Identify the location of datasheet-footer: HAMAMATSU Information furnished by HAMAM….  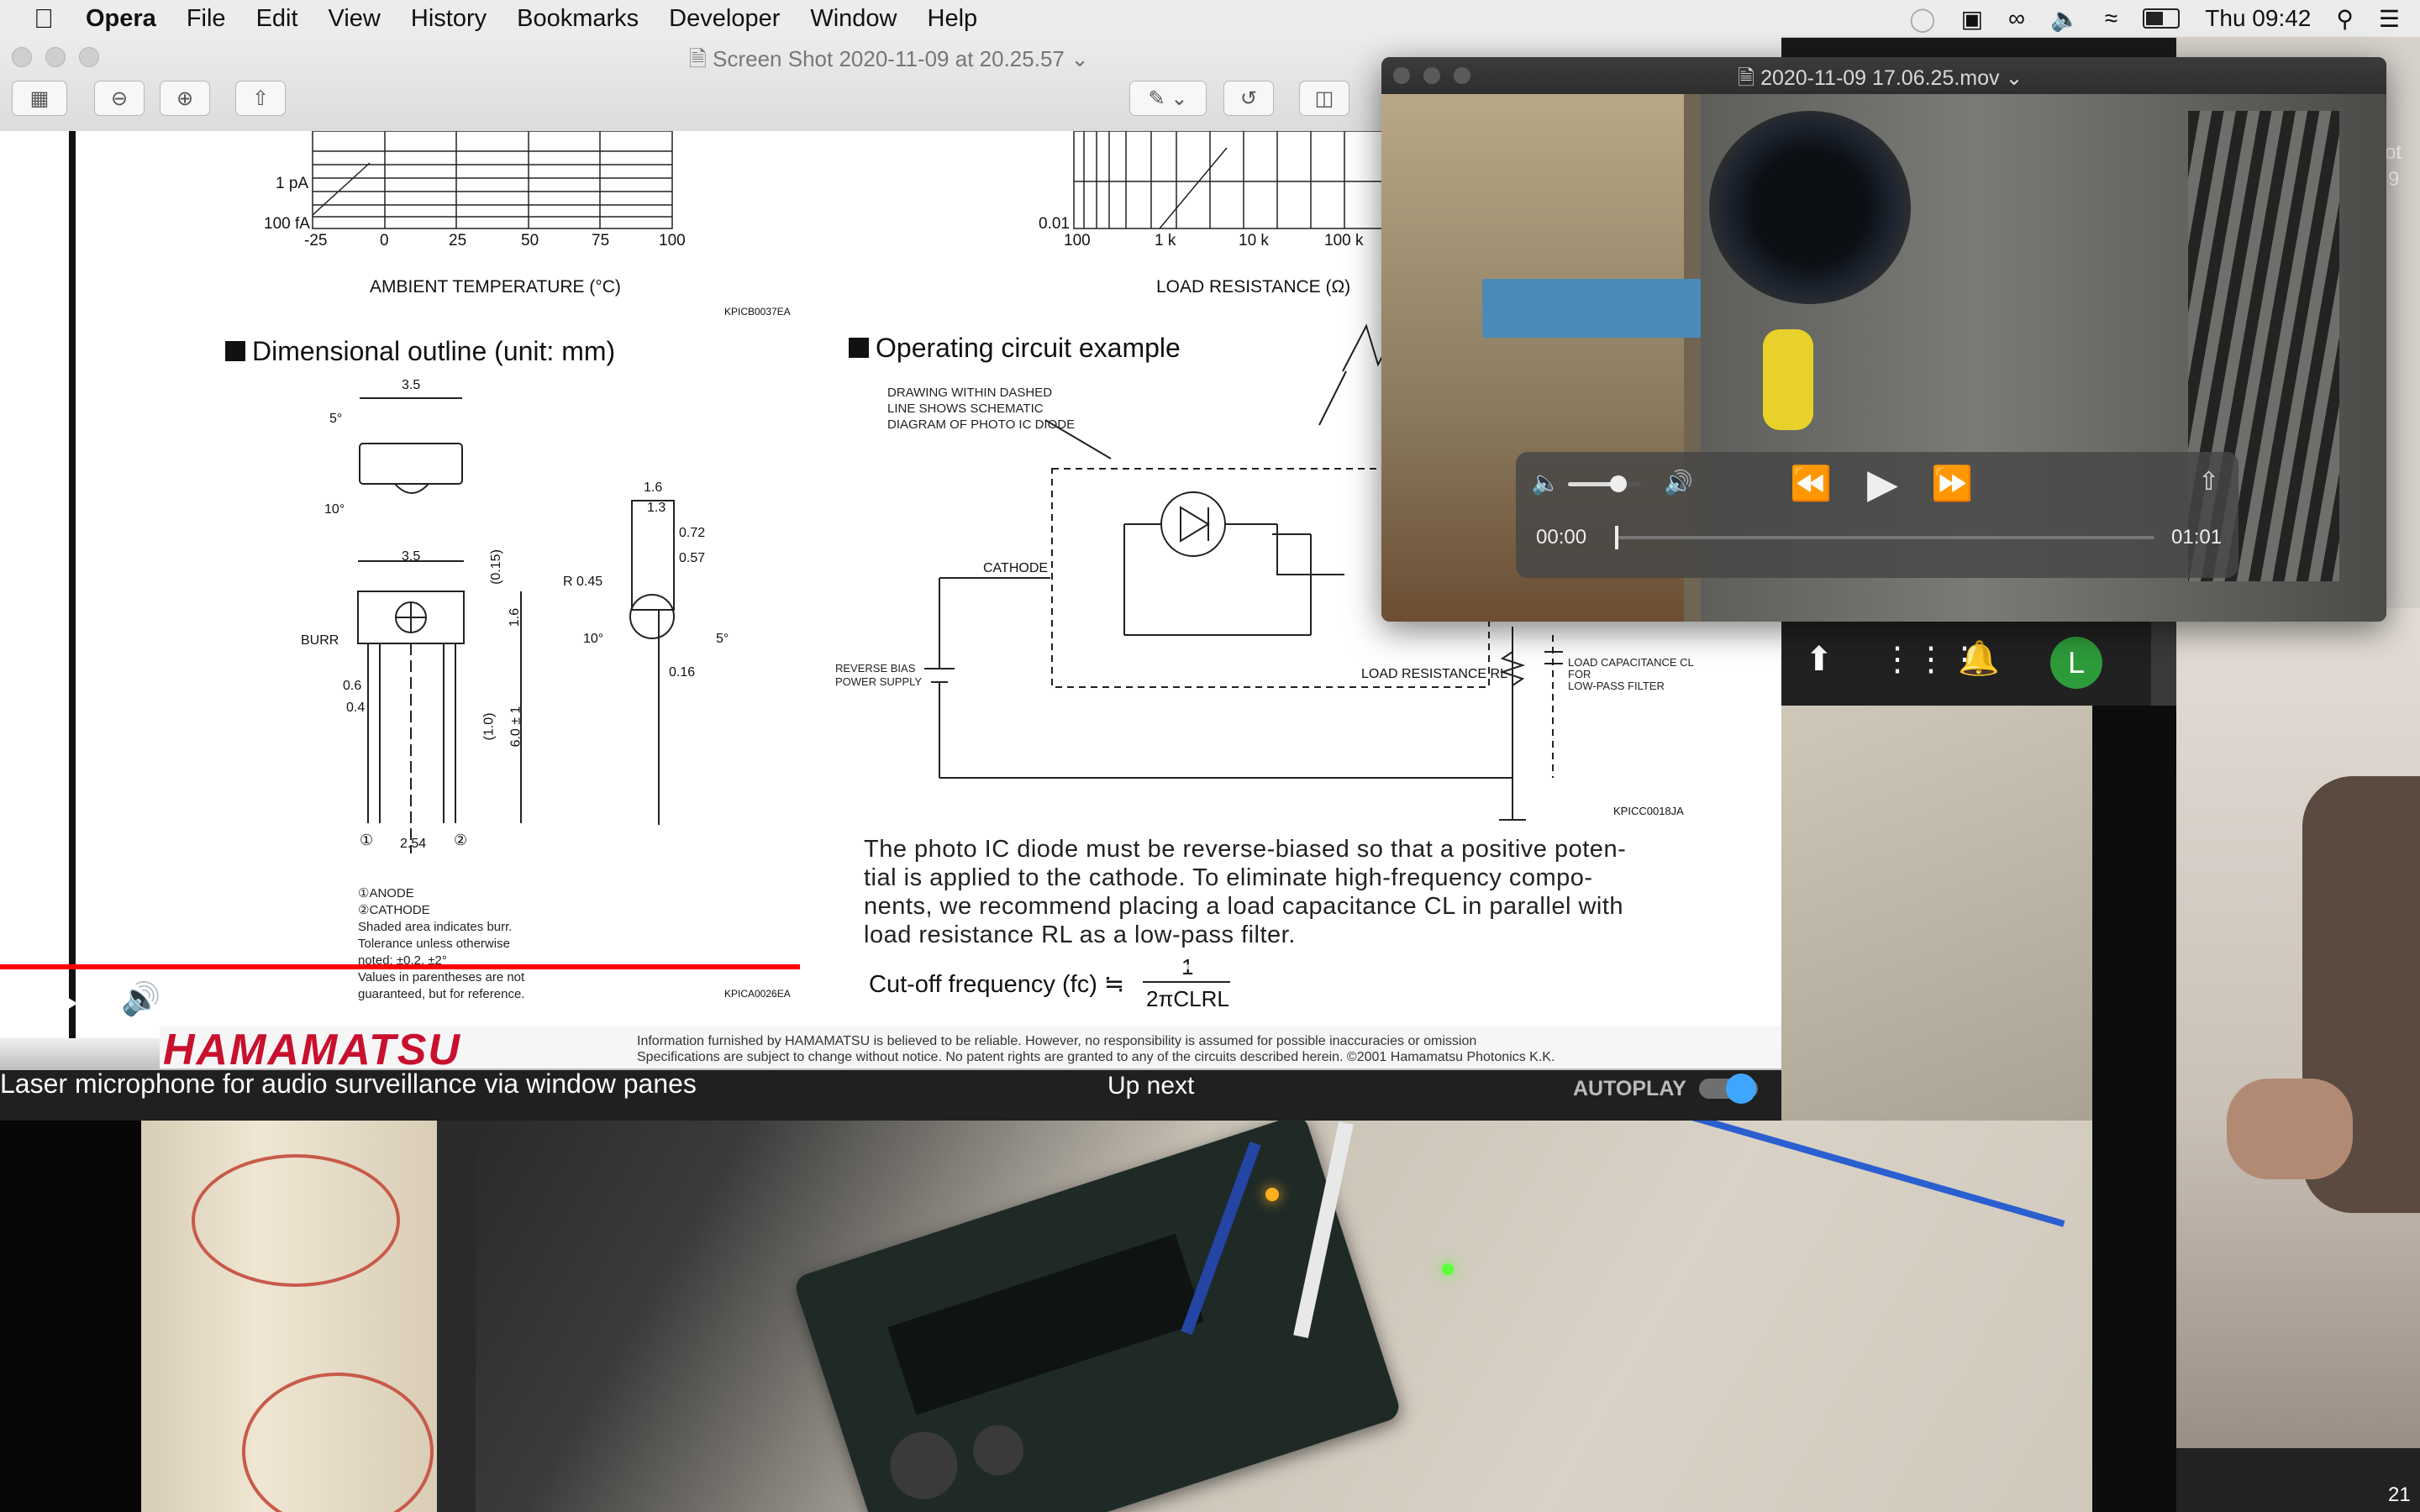
(970, 1050).